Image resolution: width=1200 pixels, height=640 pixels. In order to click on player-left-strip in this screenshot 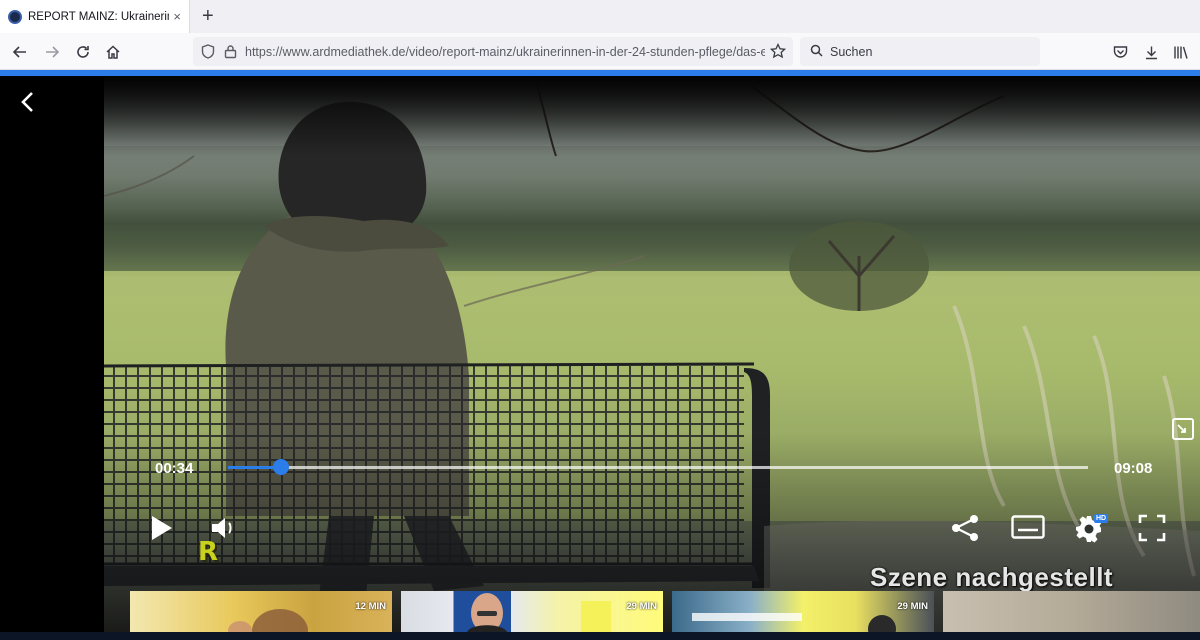, I will do `click(52, 358)`.